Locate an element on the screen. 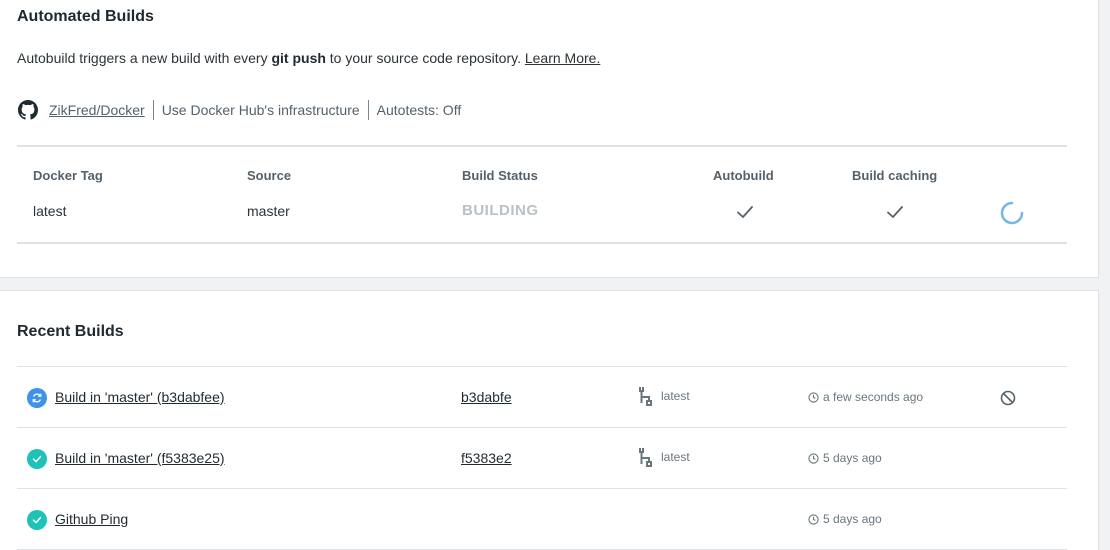 The height and width of the screenshot is (550, 1110). build-time: a few seconds ago is located at coordinates (865, 397).